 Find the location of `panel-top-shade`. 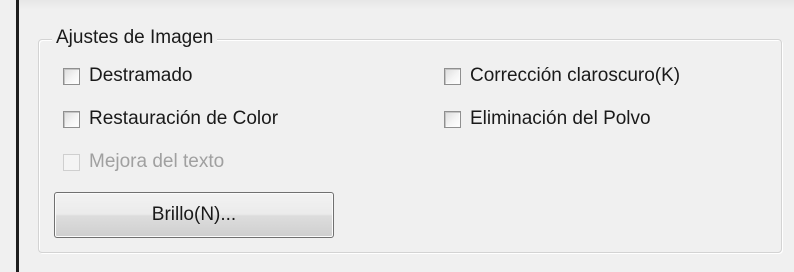

panel-top-shade is located at coordinates (406, 5).